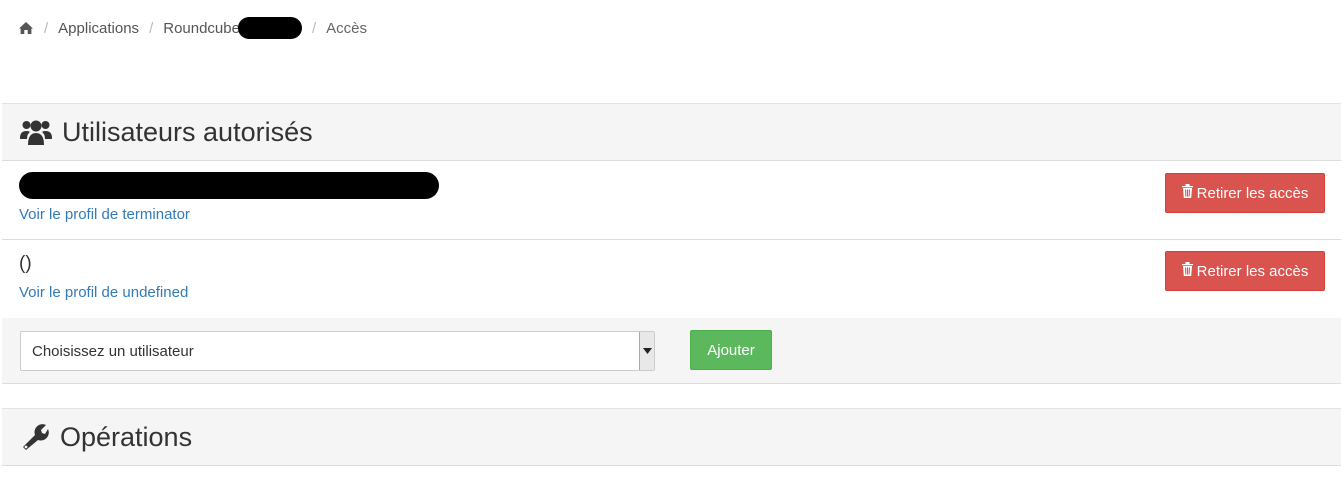 This screenshot has height=495, width=1344. Describe the element at coordinates (671, 351) in the screenshot. I see `add-user-row: Choisissez un utilisateur Ajouter` at that location.